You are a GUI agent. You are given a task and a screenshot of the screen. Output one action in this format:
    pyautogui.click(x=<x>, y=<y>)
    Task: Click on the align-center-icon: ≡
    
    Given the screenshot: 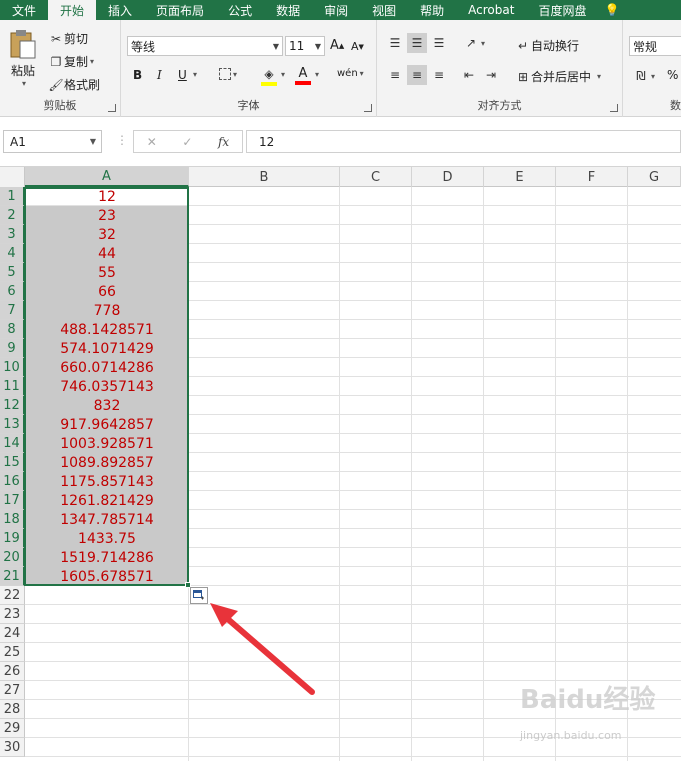 What is the action you would take?
    pyautogui.click(x=417, y=75)
    